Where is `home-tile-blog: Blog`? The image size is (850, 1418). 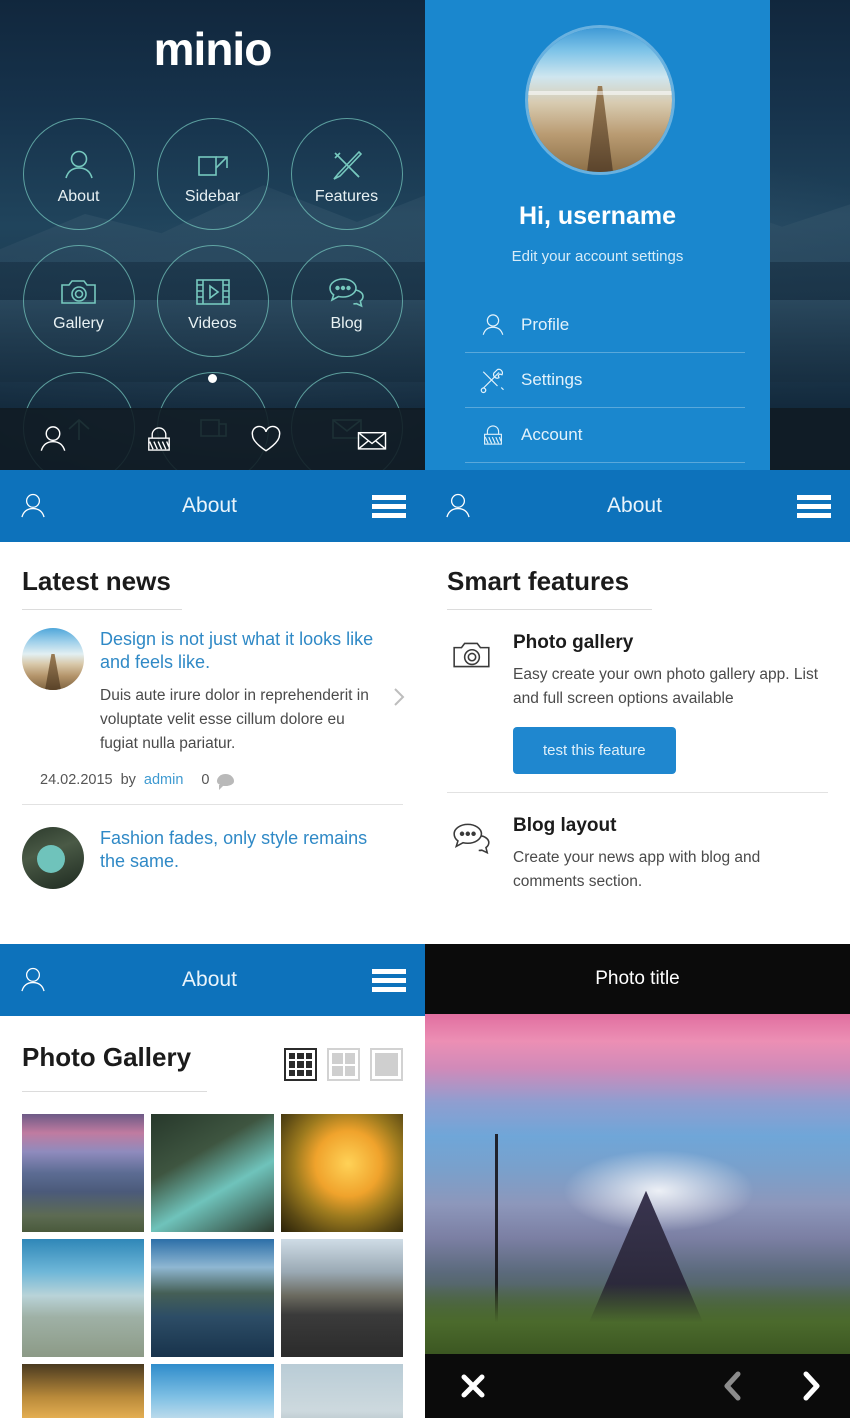 home-tile-blog: Blog is located at coordinates (346, 301).